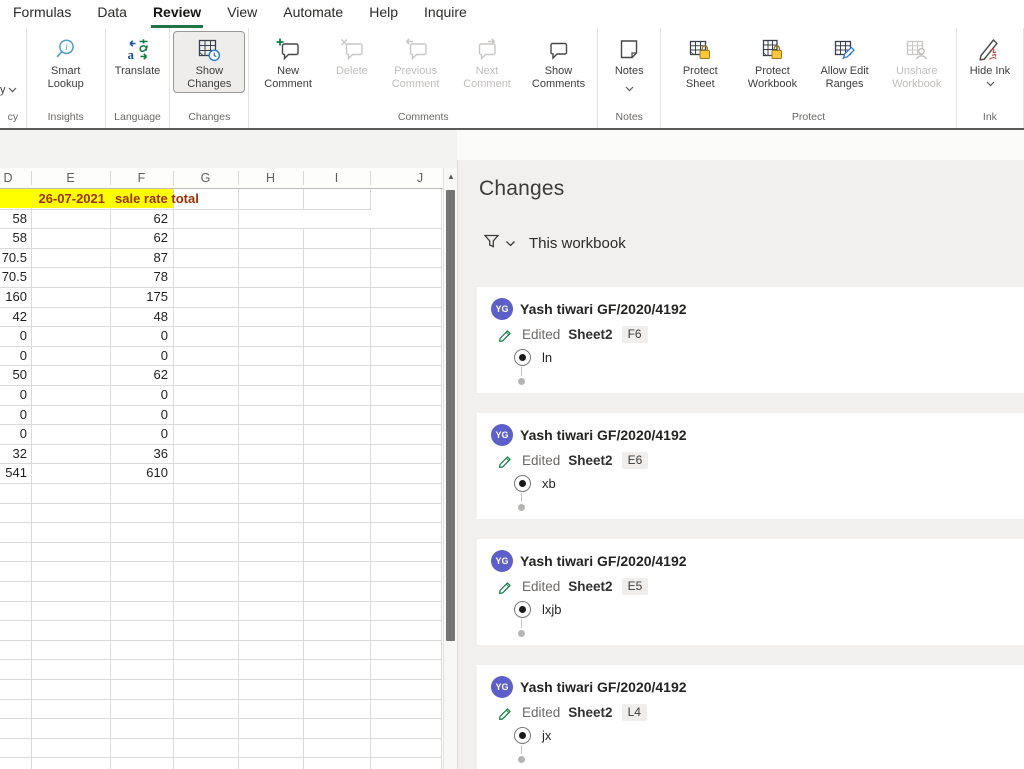  I want to click on ribbon-button-label: Smart Lookup, so click(65, 77).